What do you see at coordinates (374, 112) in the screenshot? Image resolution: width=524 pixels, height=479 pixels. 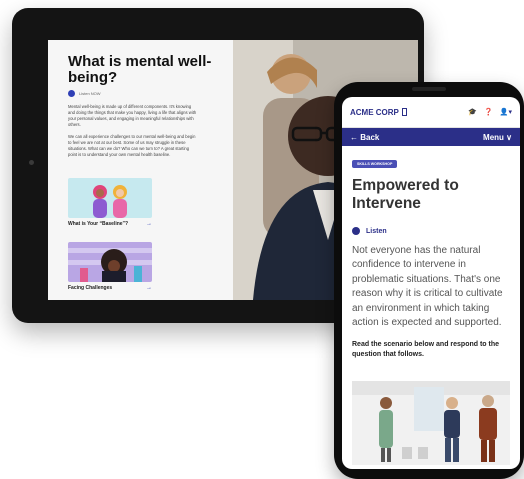 I see `brand-name: ACME CORP` at bounding box center [374, 112].